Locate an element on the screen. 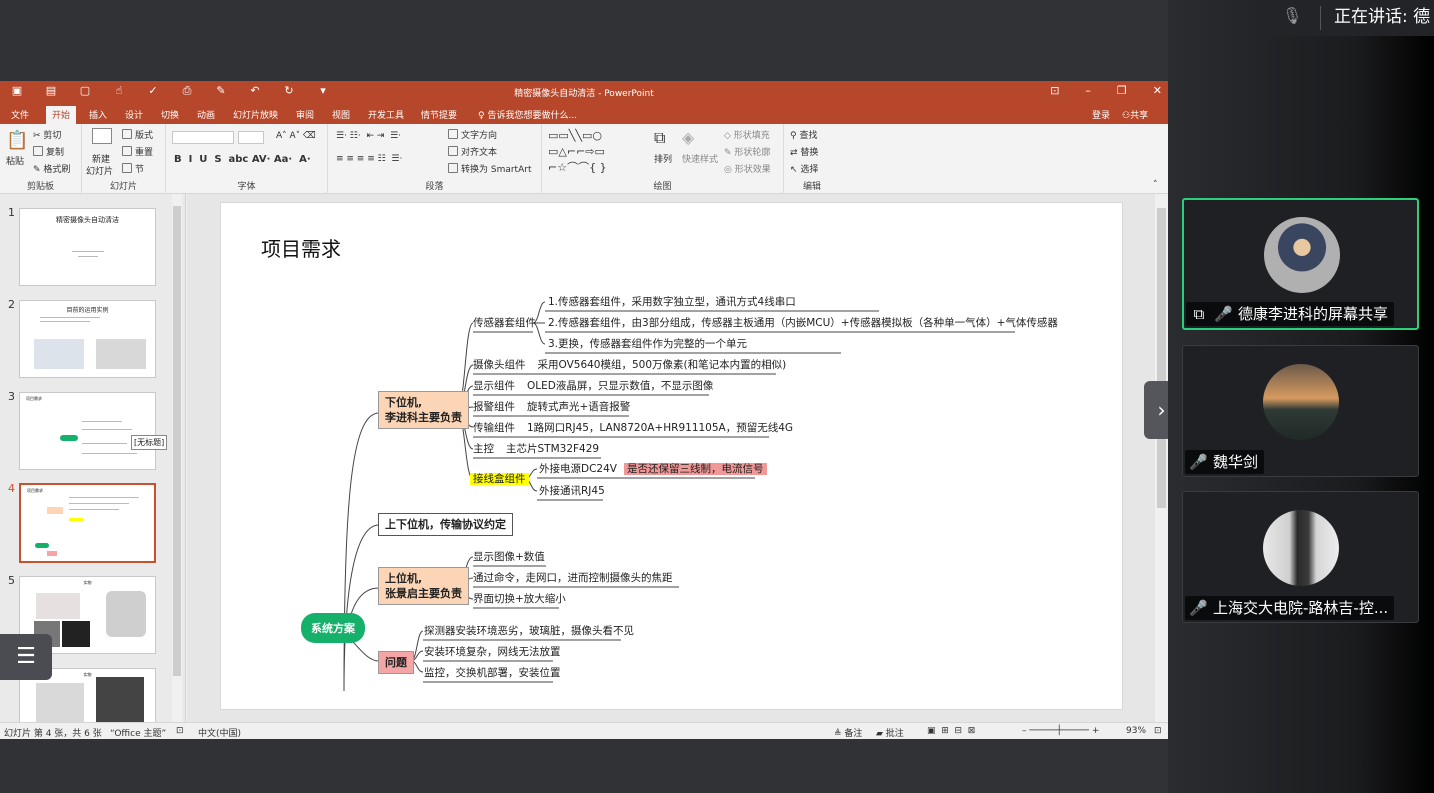 The image size is (1434, 793). tab-animations: 动画 is located at coordinates (206, 114).